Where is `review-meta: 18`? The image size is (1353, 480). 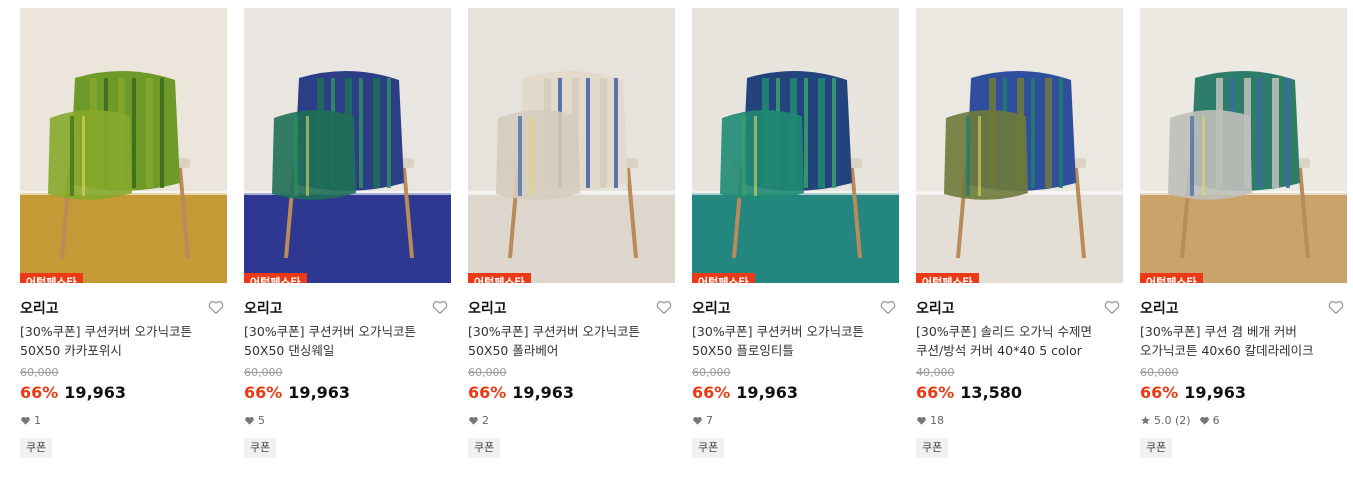 review-meta: 18 is located at coordinates (930, 420).